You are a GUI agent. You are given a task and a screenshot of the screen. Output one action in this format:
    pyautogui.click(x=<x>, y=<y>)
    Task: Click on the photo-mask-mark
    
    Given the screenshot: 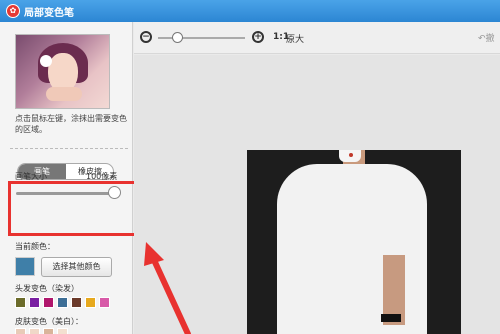 What is the action you would take?
    pyautogui.click(x=351, y=155)
    